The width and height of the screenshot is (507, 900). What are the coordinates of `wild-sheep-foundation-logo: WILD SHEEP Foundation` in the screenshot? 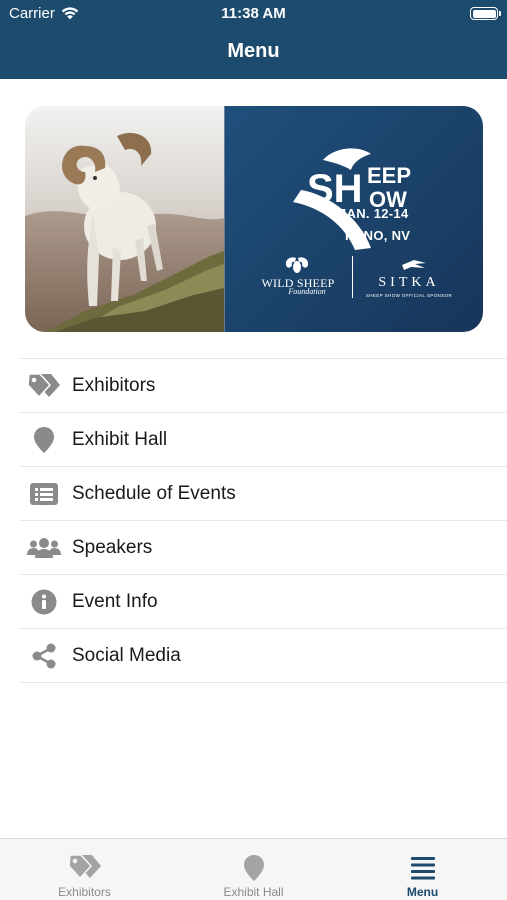 It's located at (298, 278).